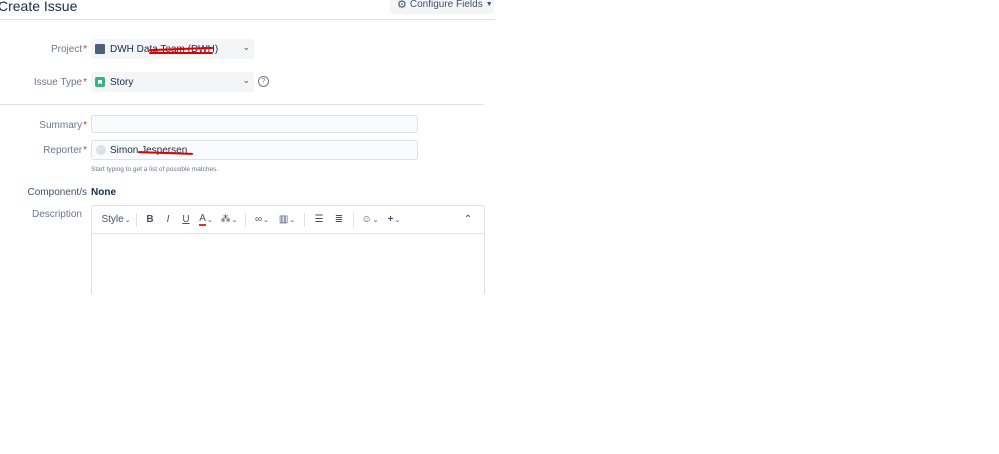  I want to click on configure-fields-label: Configure Fields, so click(446, 5).